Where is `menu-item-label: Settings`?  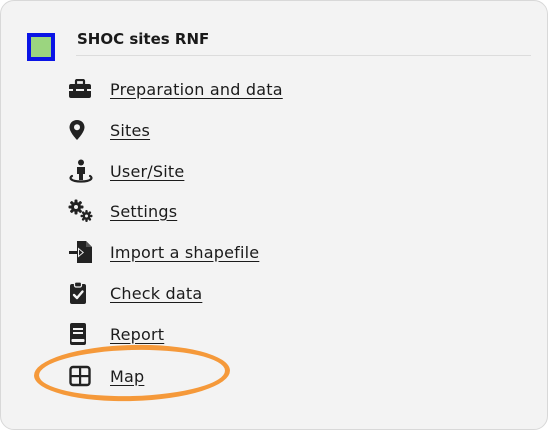 menu-item-label: Settings is located at coordinates (144, 211).